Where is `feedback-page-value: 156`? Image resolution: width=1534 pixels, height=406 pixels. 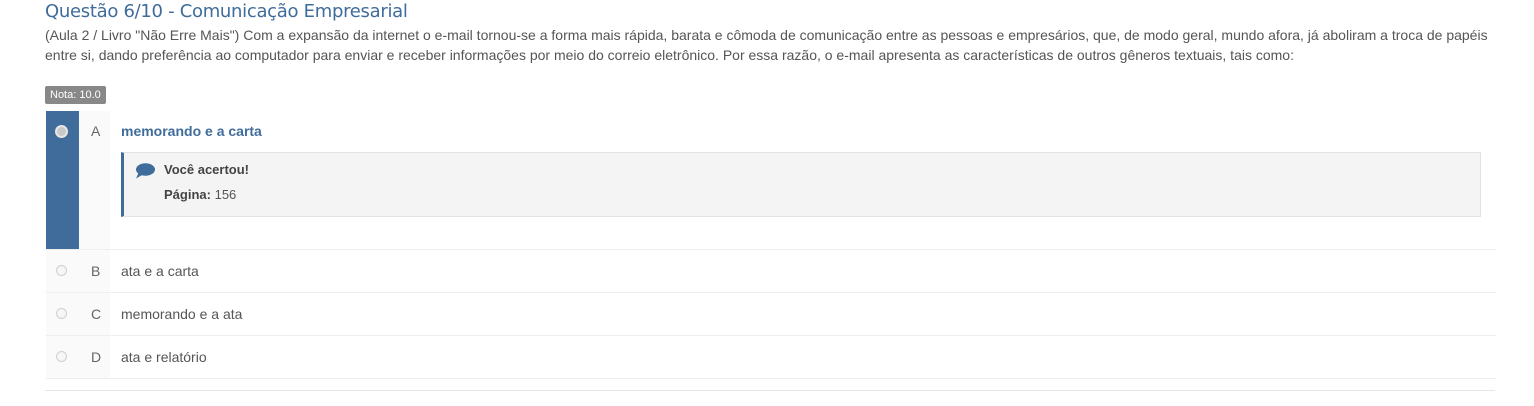
feedback-page-value: 156 is located at coordinates (225, 194).